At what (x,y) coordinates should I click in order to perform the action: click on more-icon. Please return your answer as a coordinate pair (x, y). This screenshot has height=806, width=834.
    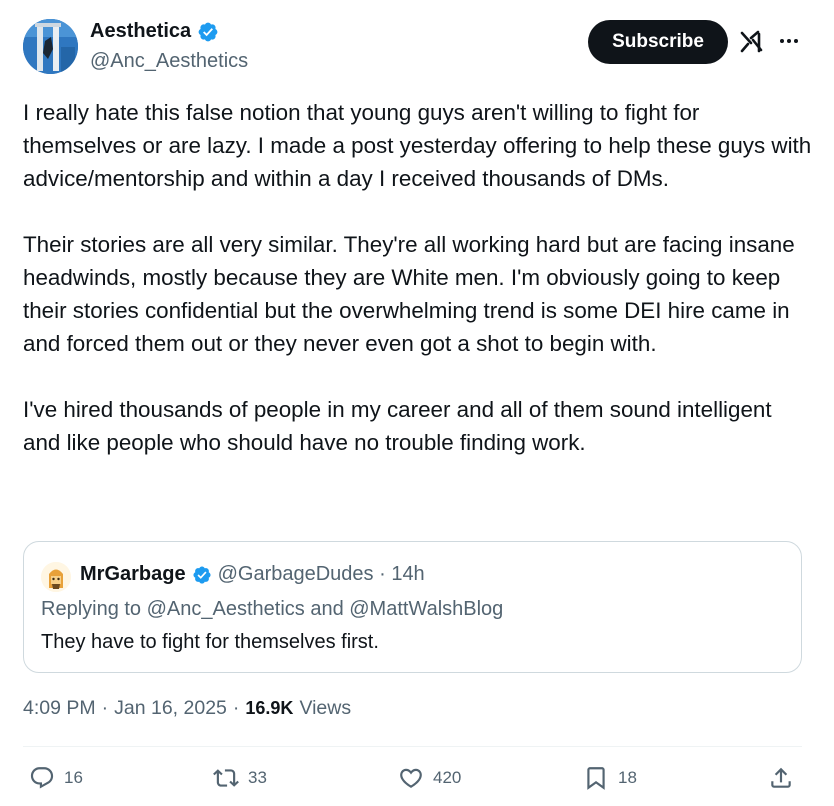
    Looking at the image, I should click on (789, 41).